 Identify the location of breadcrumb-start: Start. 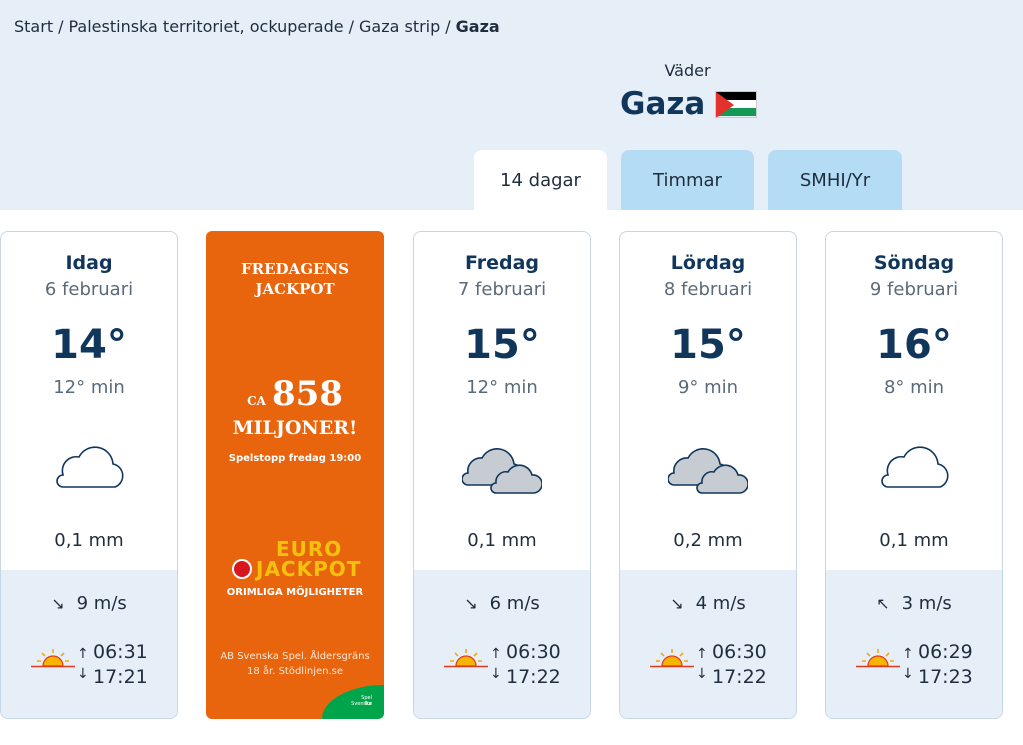
(33, 26).